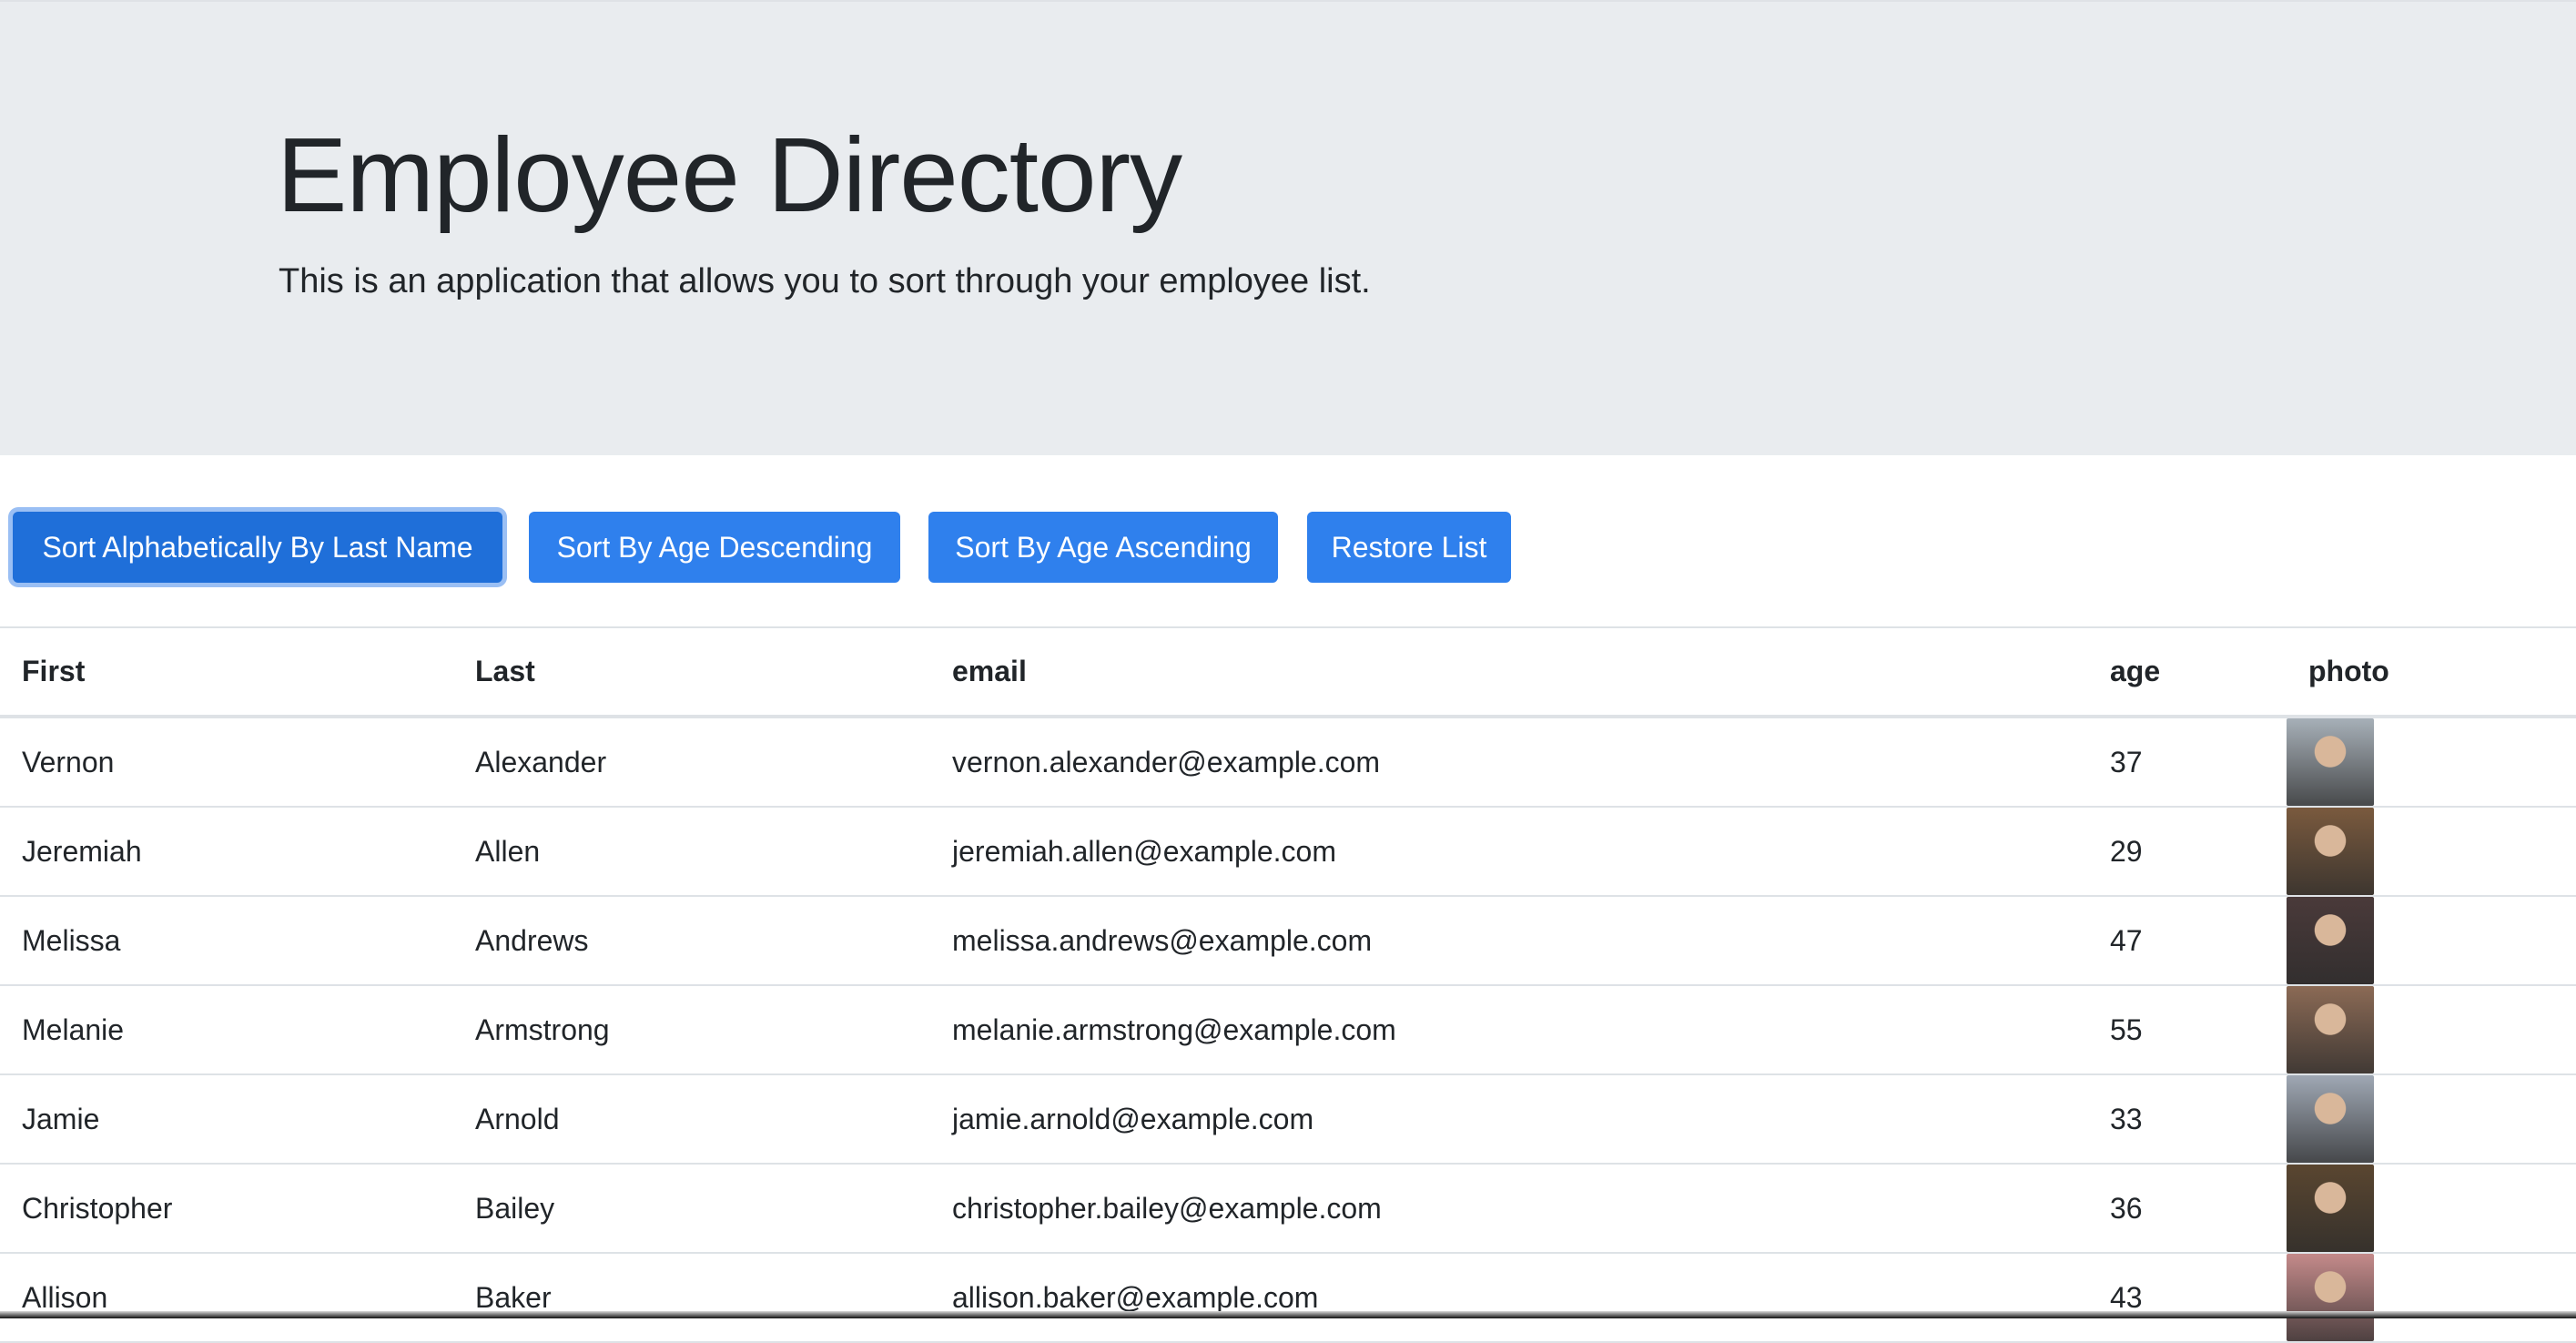  Describe the element at coordinates (1162, 940) in the screenshot. I see `cell-email: melissa.andrews@example.com` at that location.